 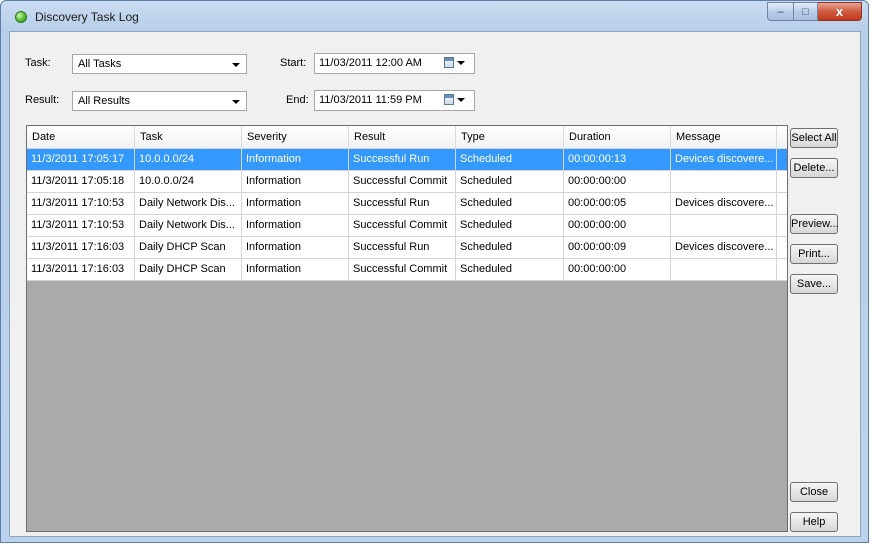 I want to click on result-dropdown: All Results, so click(x=159, y=101).